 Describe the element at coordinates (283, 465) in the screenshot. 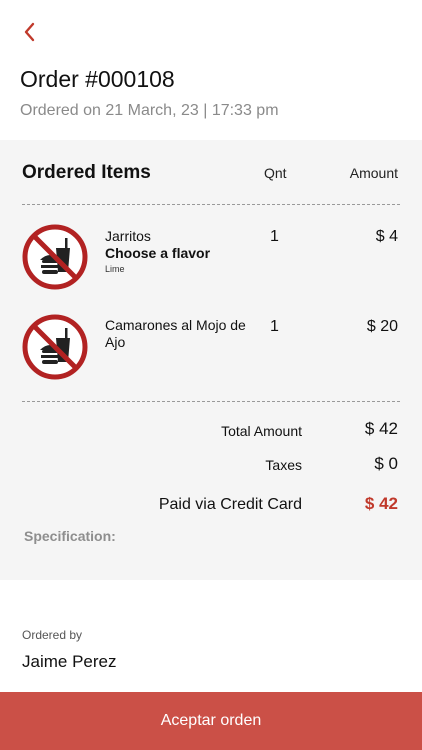

I see `taxes-label: Taxes` at that location.